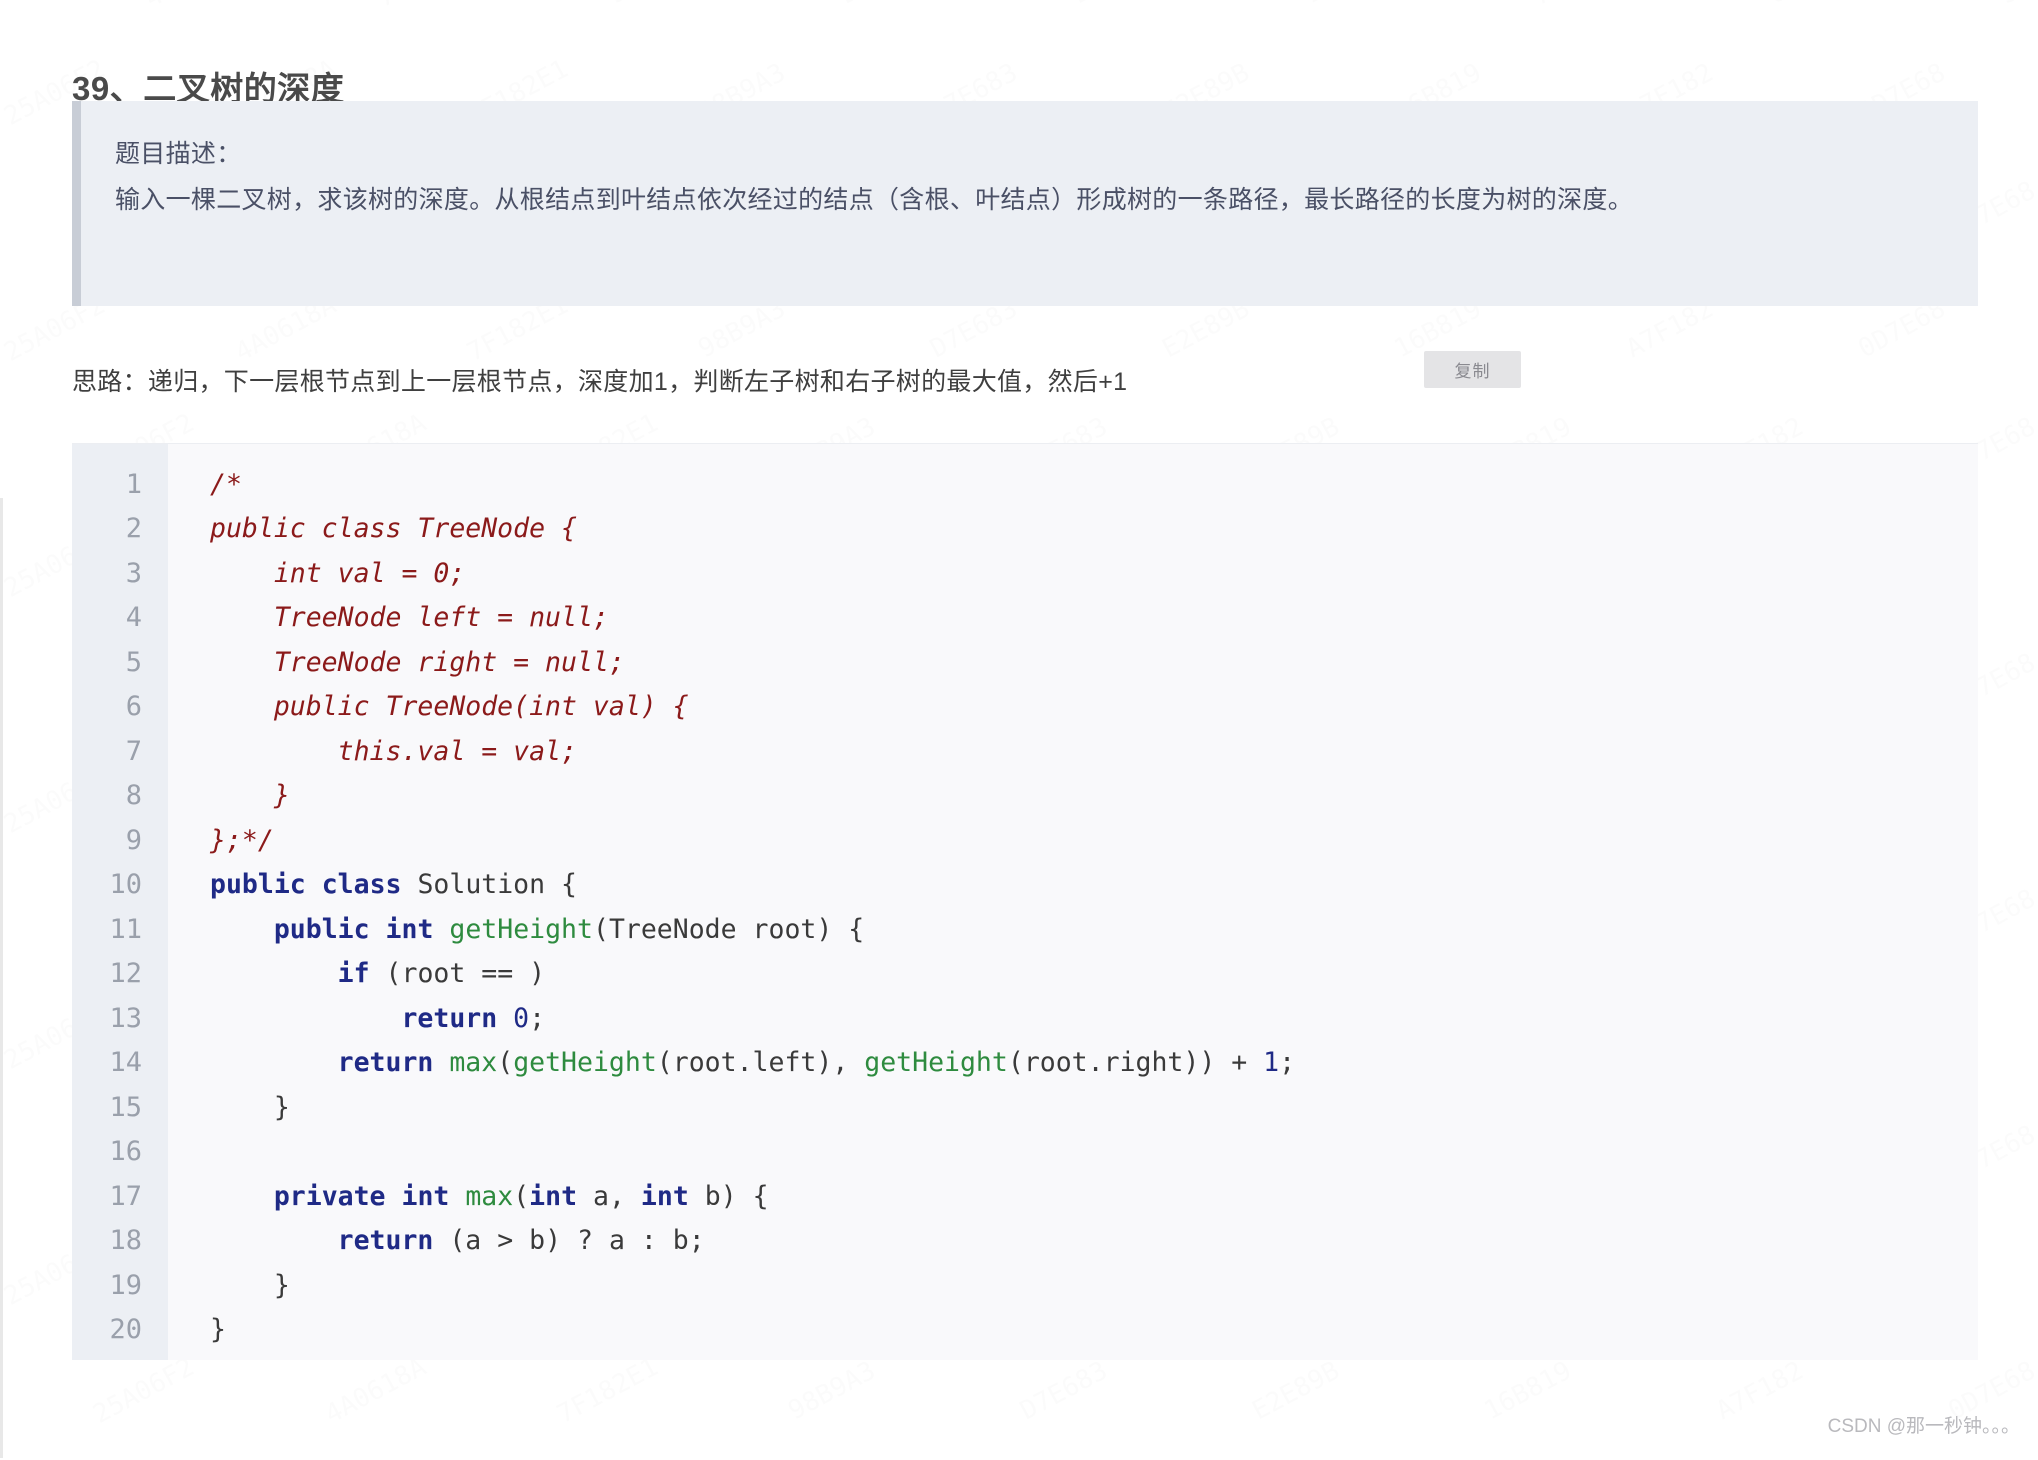 The image size is (2038, 1460). I want to click on code-line-text: return (a > b) ? a : b;, so click(521, 1241).